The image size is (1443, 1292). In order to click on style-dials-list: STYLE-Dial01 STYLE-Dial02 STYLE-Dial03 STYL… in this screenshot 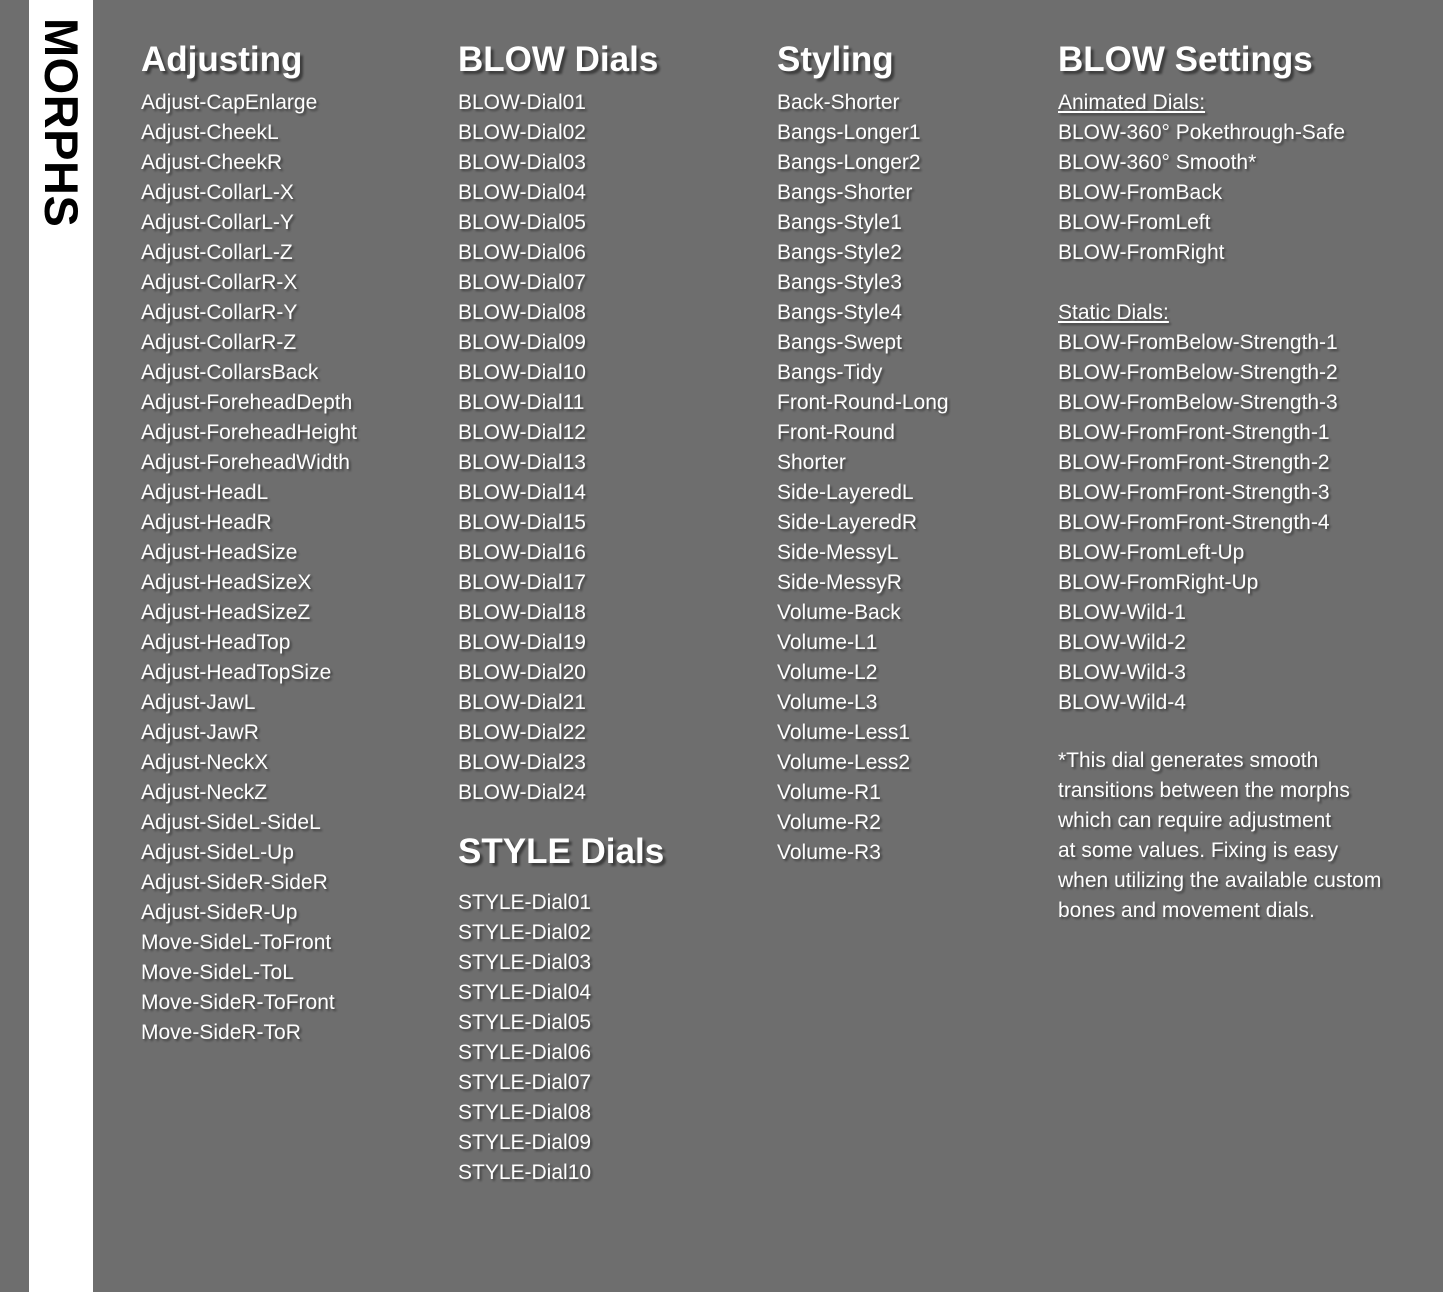, I will do `click(613, 1038)`.